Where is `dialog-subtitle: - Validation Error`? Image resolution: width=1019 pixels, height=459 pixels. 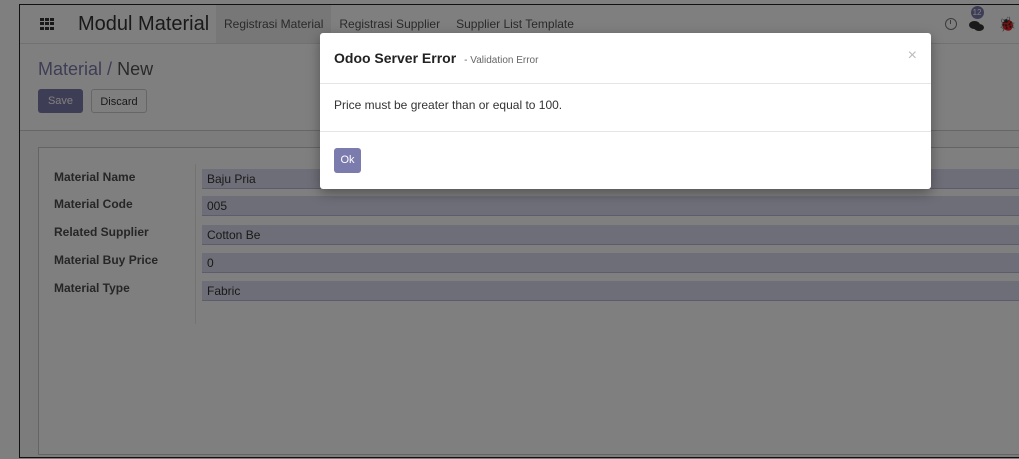 dialog-subtitle: - Validation Error is located at coordinates (501, 60).